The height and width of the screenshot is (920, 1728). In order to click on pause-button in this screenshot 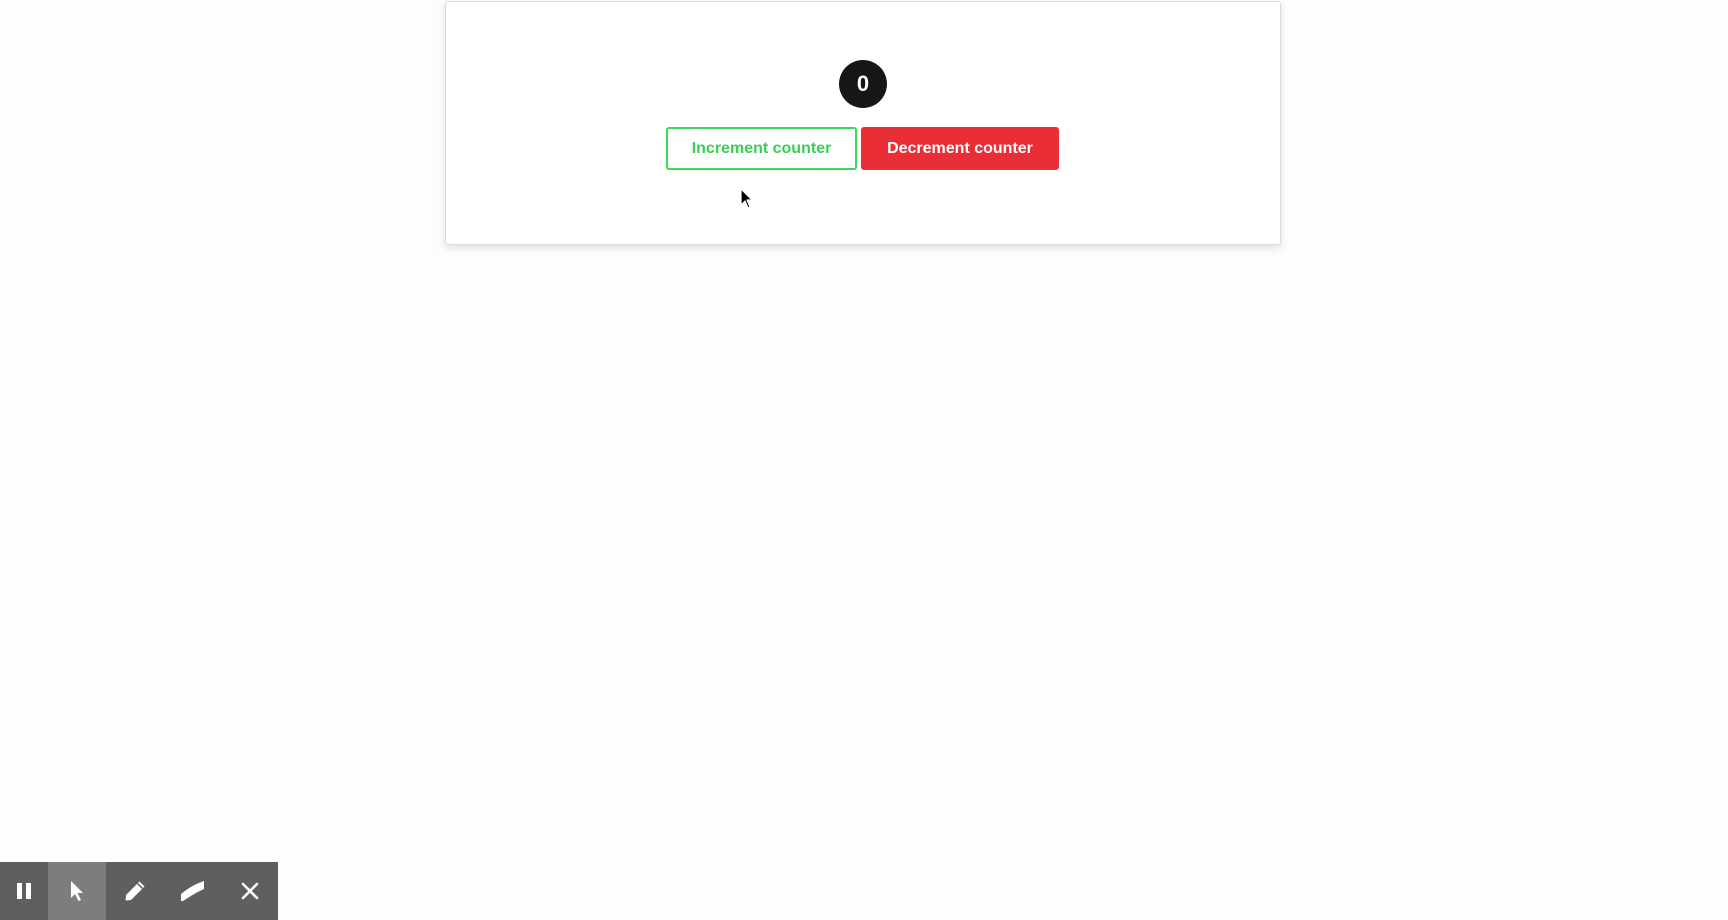, I will do `click(24, 891)`.